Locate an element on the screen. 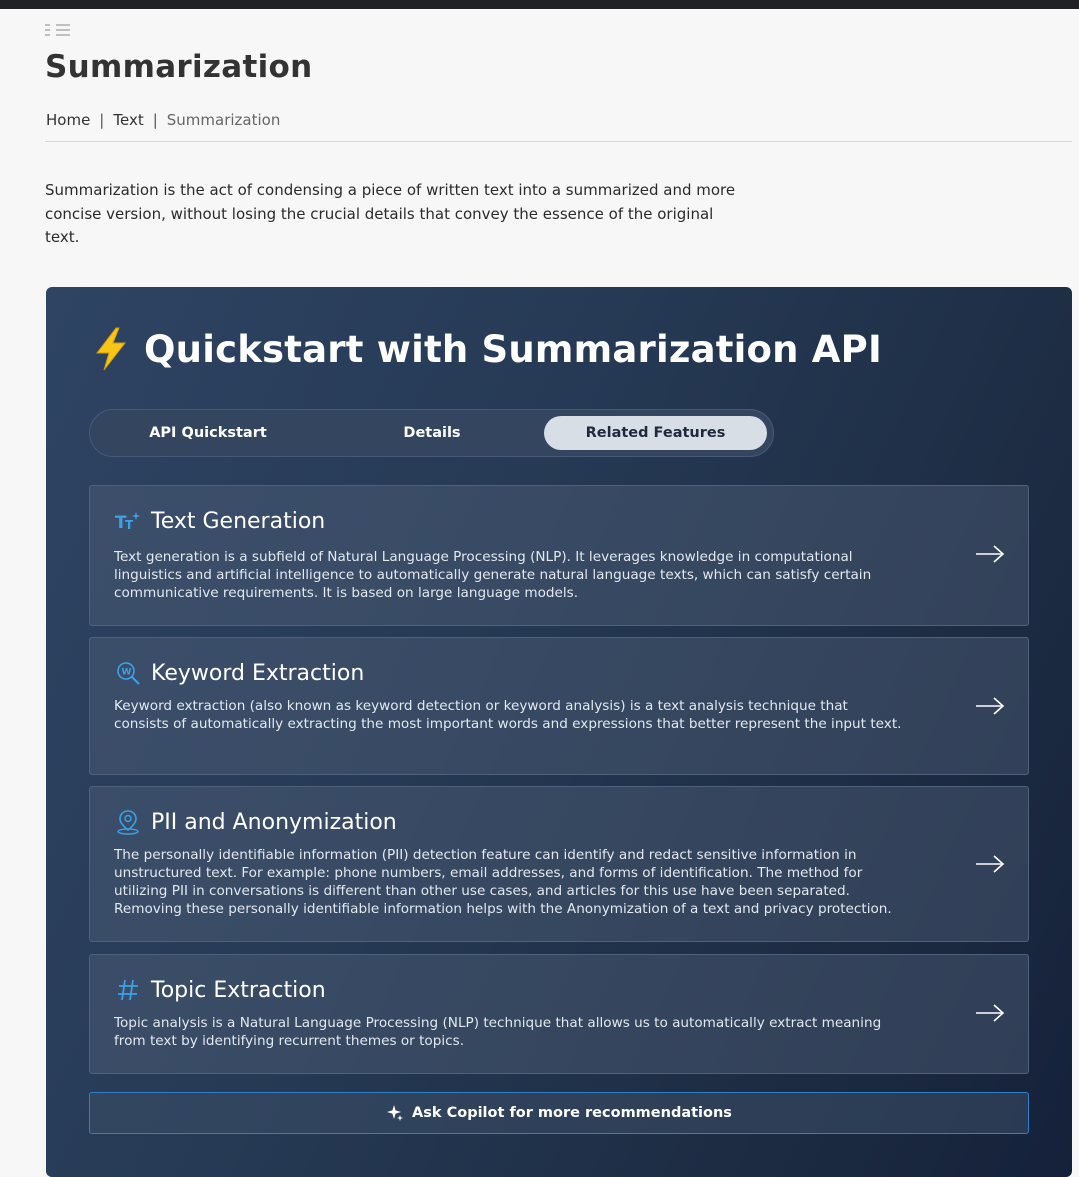  tab-related-features: Related Features is located at coordinates (655, 433).